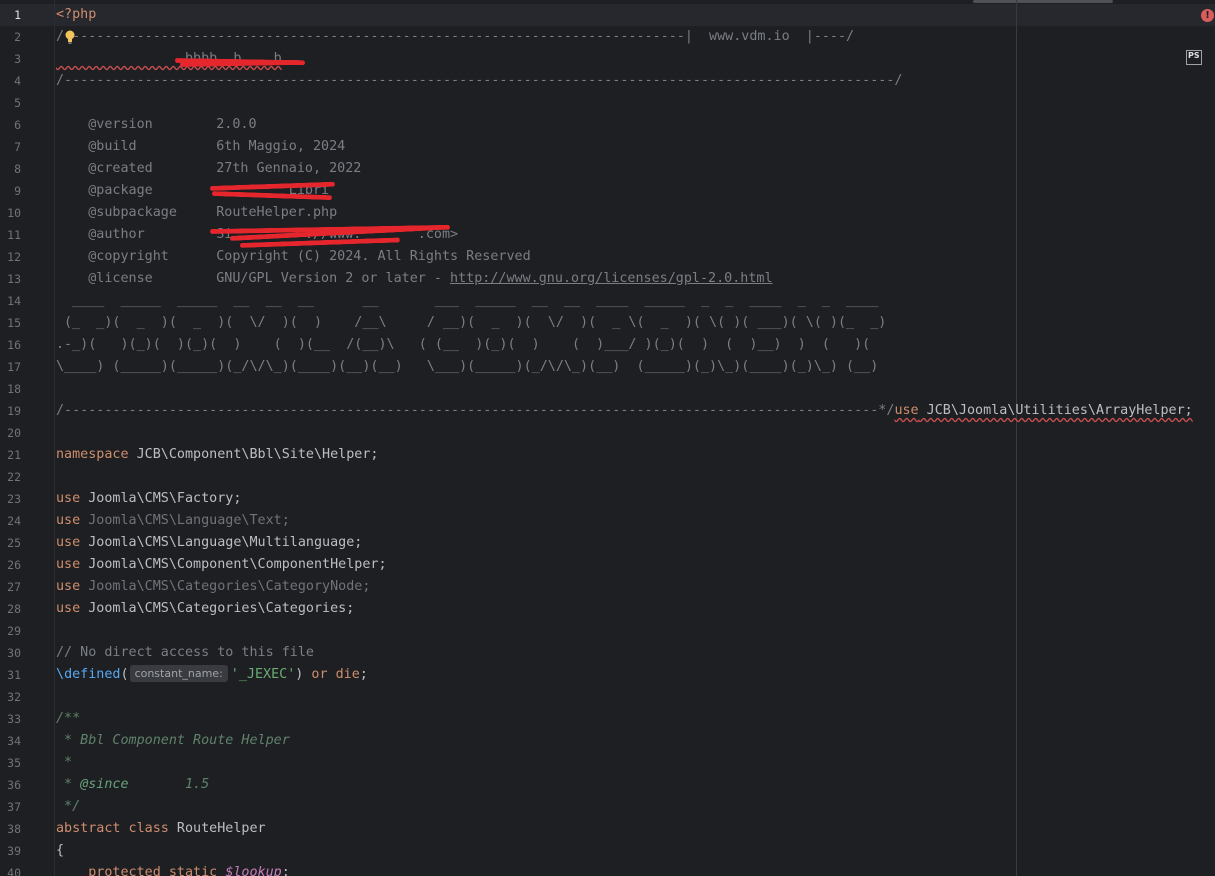 The width and height of the screenshot is (1215, 876). I want to click on line-number: 19, so click(26, 411).